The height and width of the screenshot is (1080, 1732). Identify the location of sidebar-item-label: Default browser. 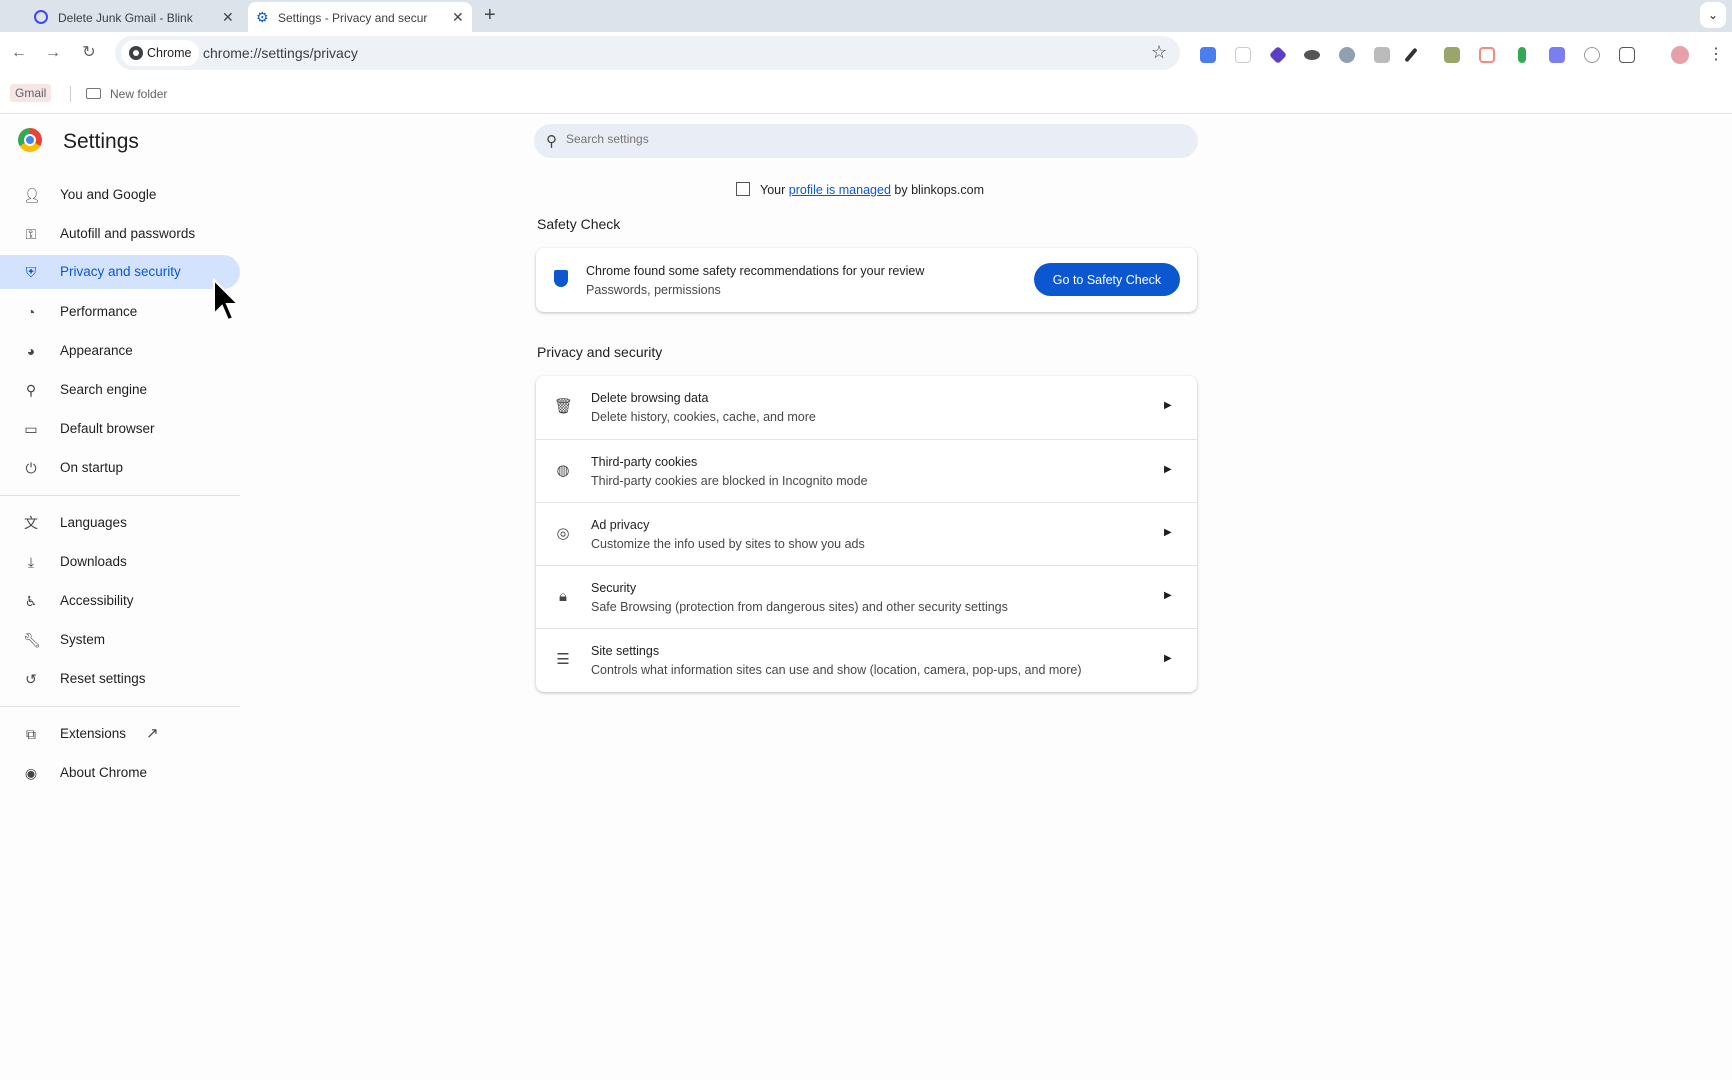
(107, 428).